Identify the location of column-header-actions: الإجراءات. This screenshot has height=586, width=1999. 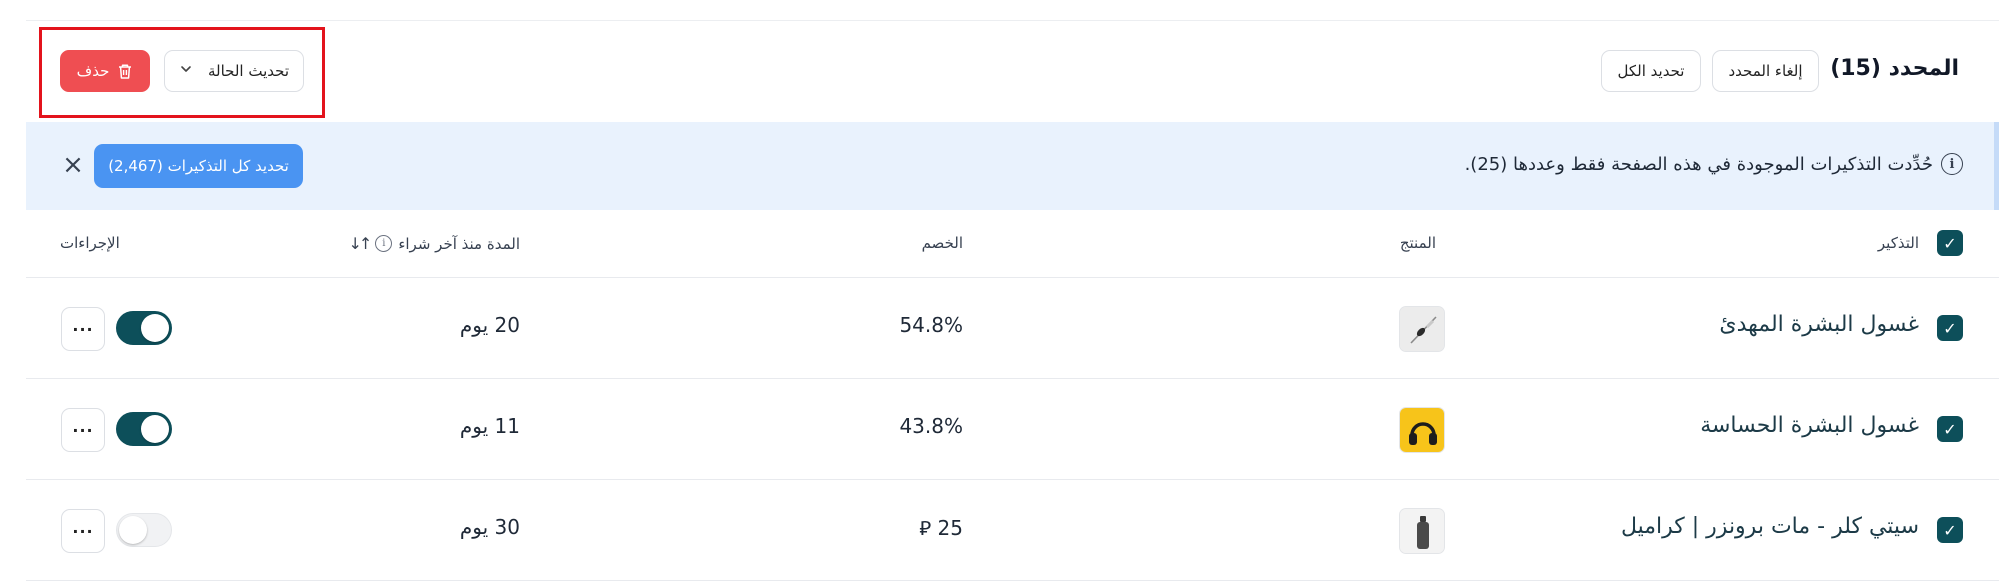
(90, 243).